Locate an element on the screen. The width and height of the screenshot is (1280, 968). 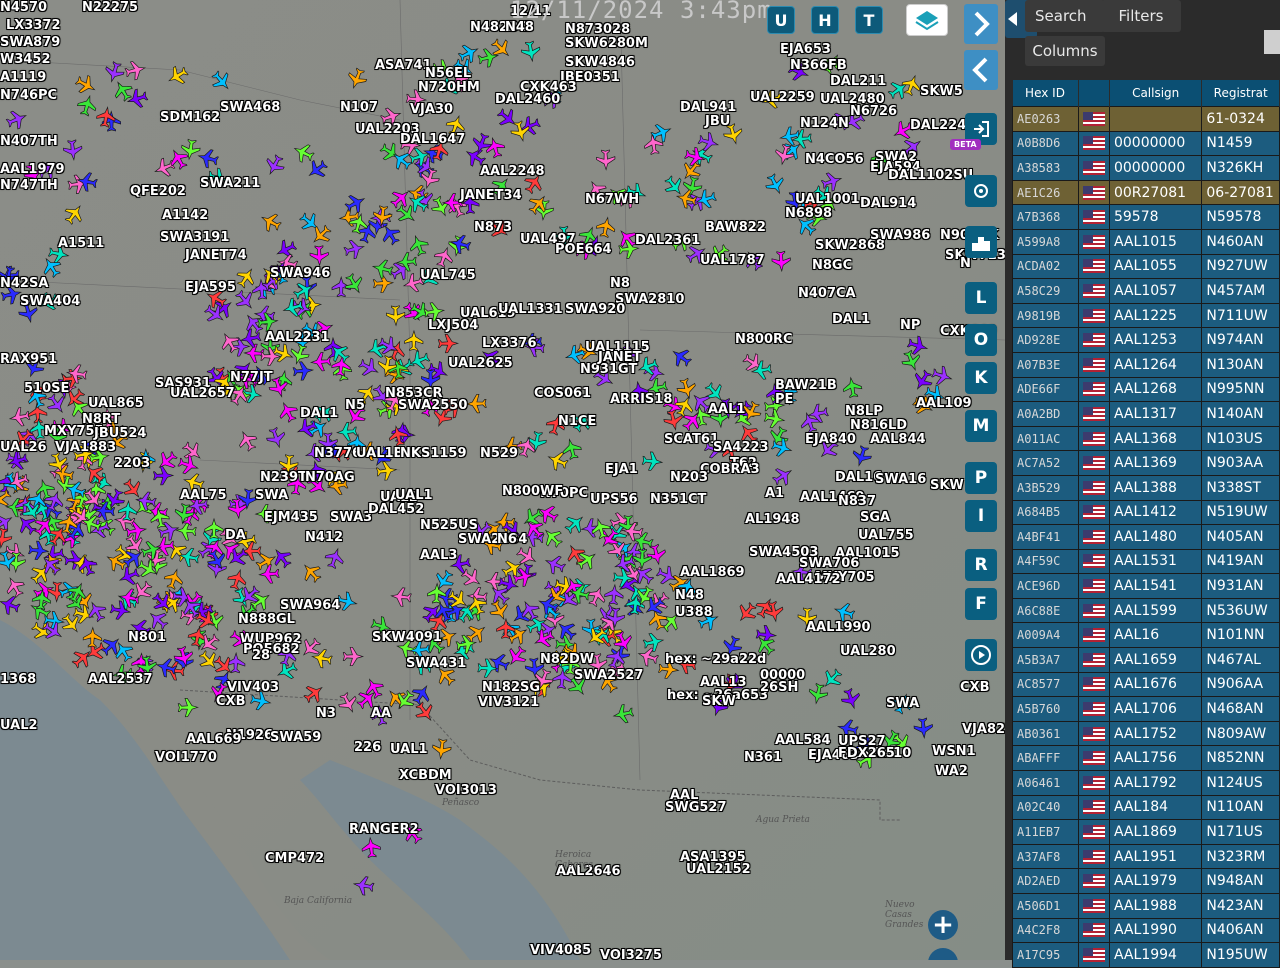
aircraft-label: N407CA is located at coordinates (827, 293).